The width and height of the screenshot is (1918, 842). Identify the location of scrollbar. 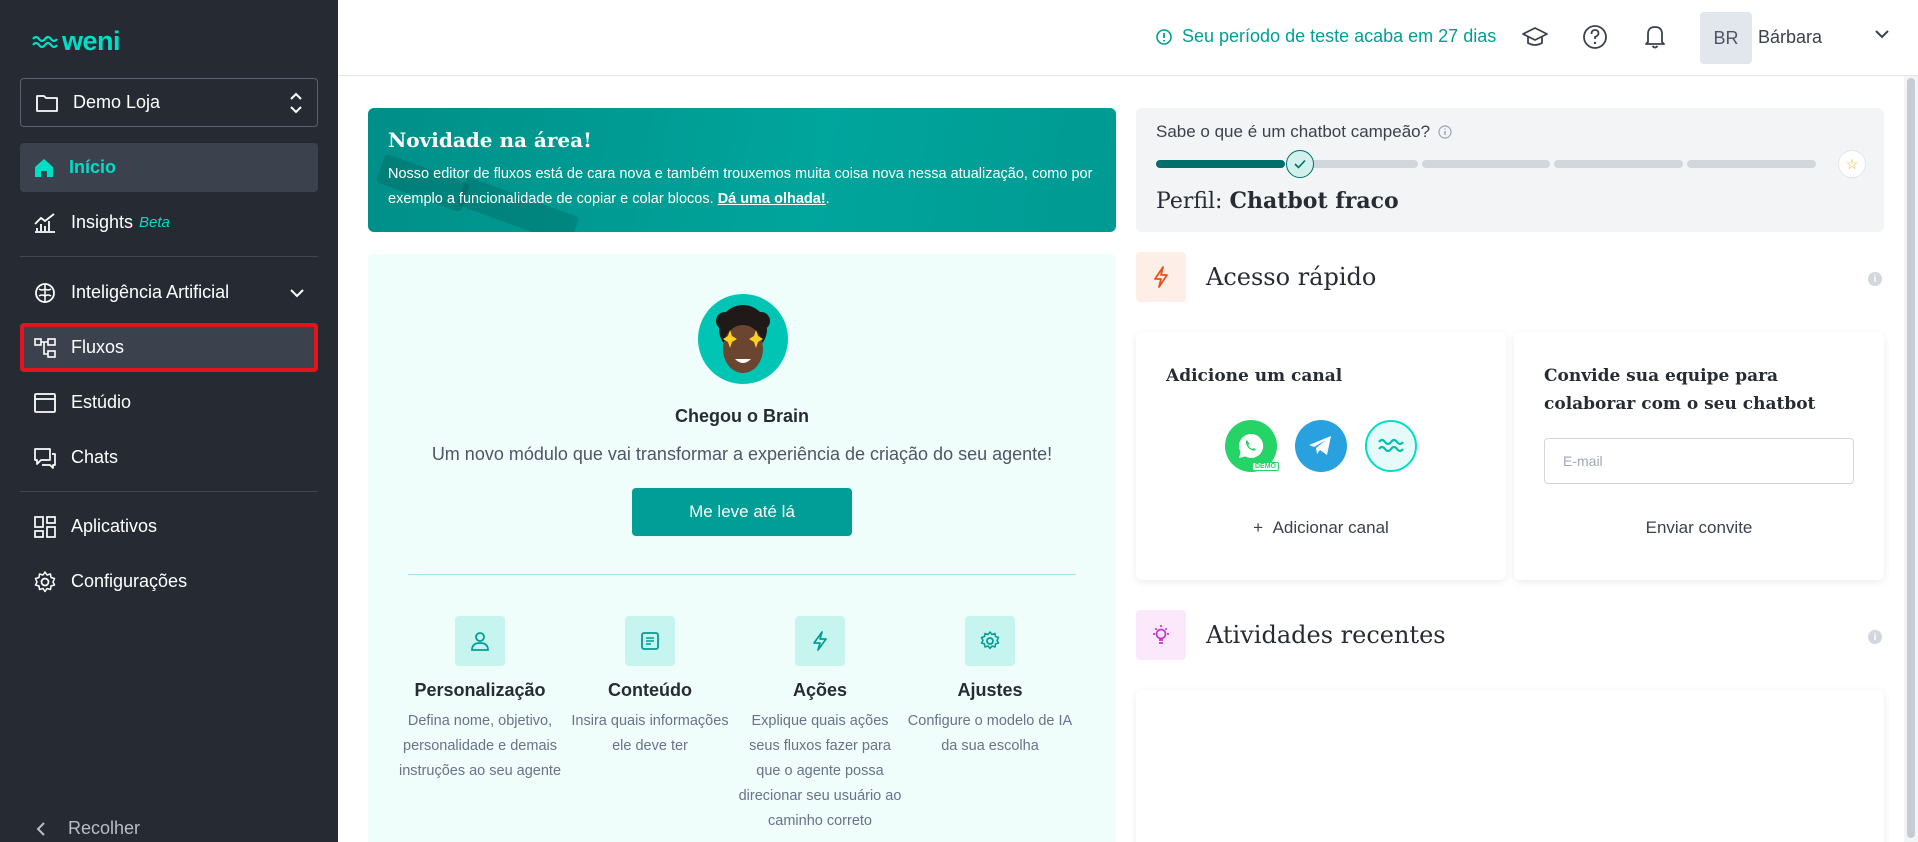
(1911, 459).